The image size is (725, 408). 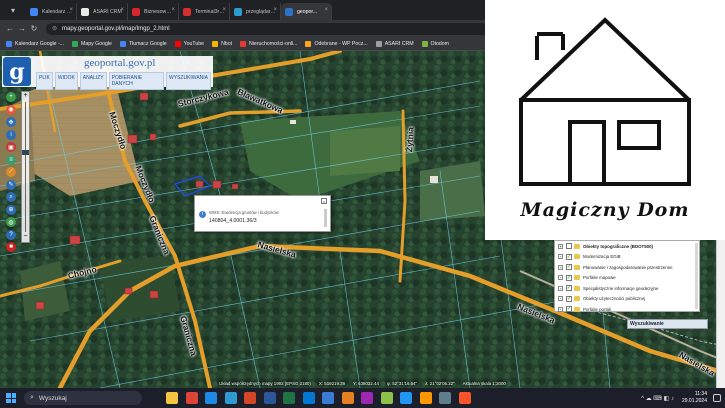 I want to click on reload-icon: ↻, so click(x=34, y=28).